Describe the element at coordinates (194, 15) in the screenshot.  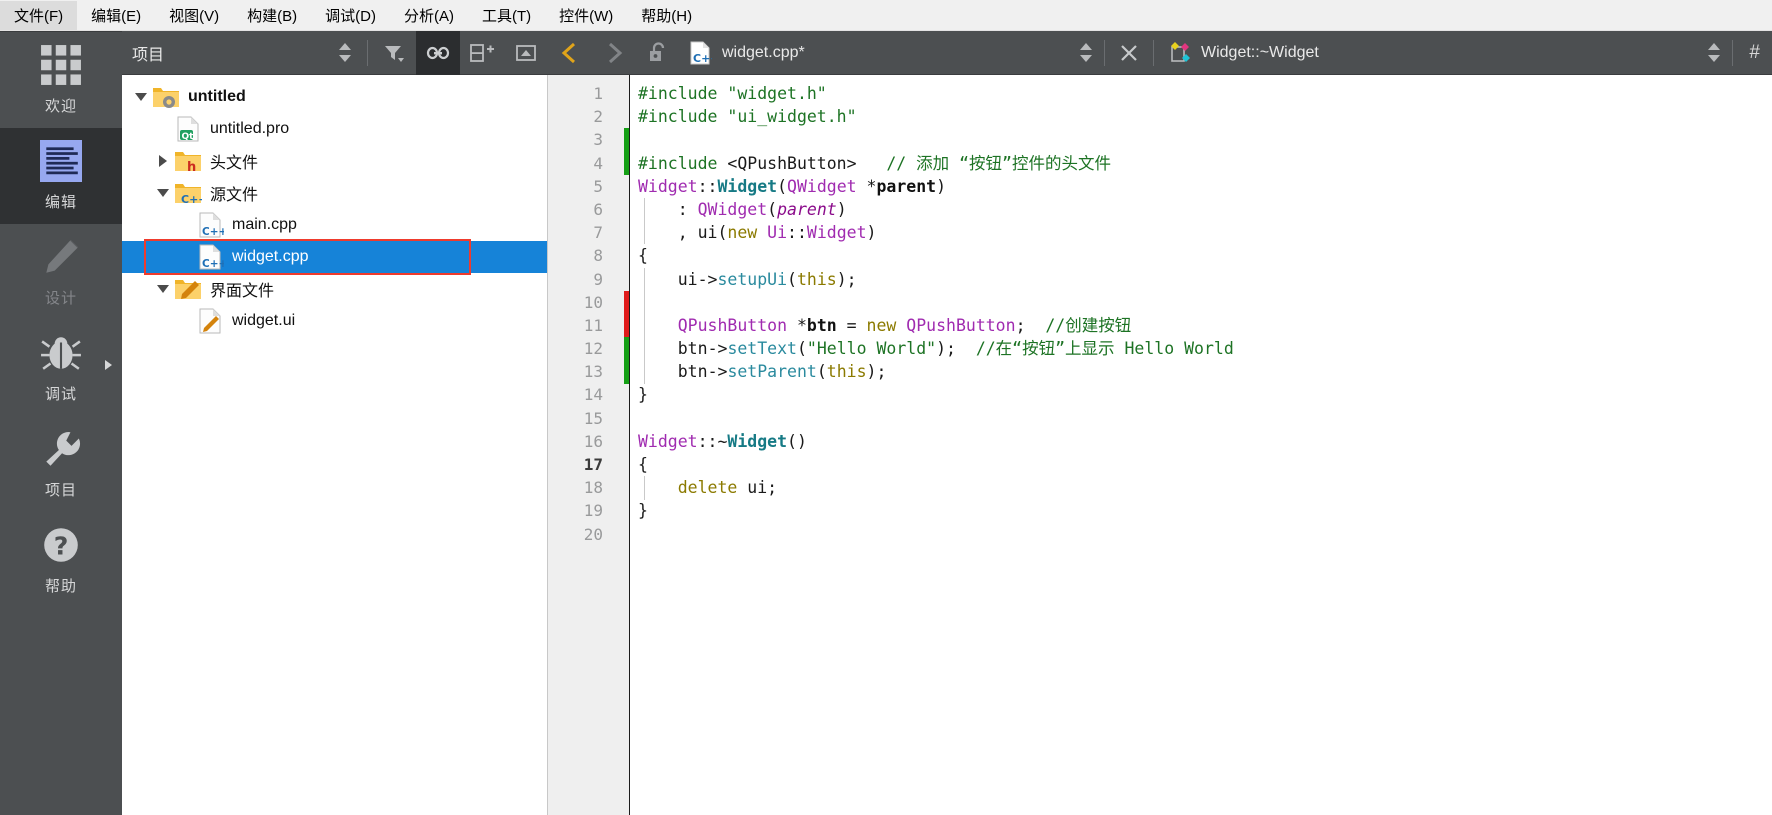
I see `menu-view: 视图(V)` at that location.